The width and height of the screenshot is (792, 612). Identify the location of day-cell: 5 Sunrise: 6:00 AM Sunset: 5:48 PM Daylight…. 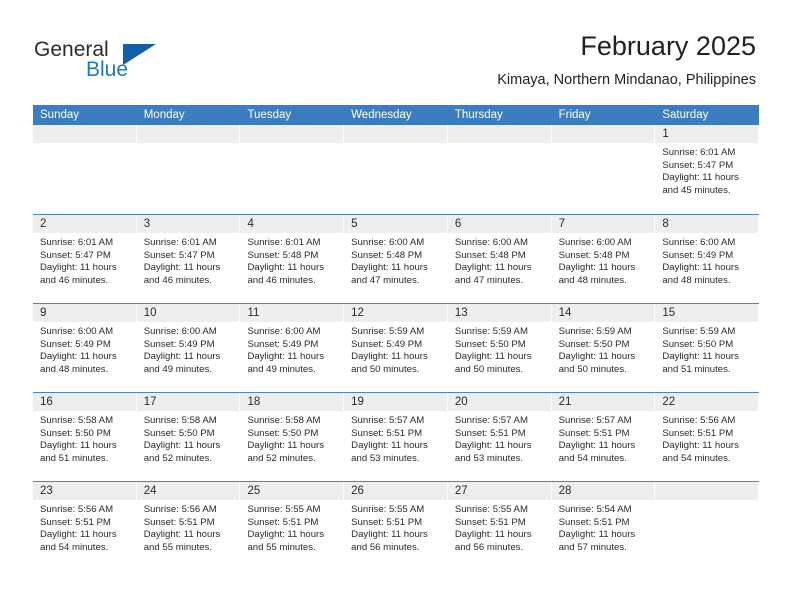
(396, 259).